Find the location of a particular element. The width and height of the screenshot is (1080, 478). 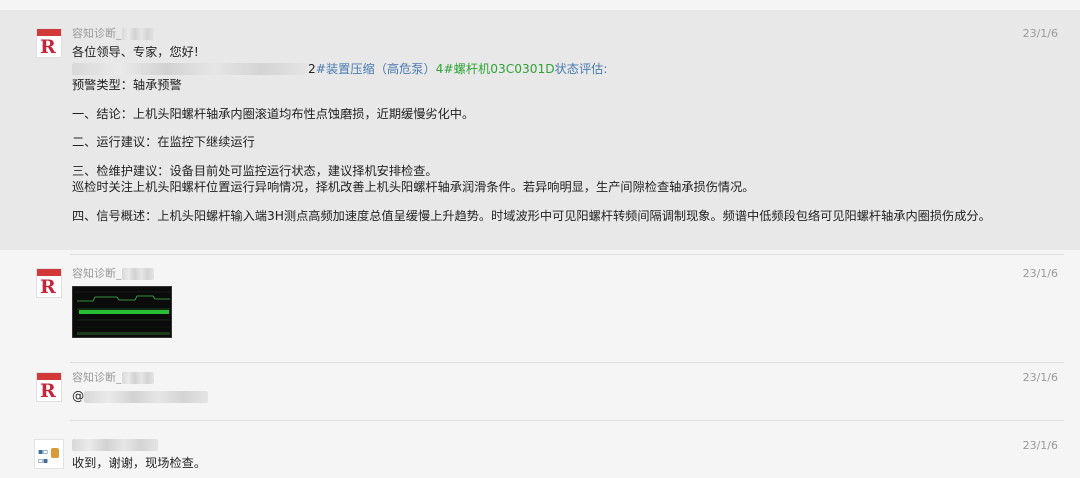

machine-link: 4#螺杆机03C0301D is located at coordinates (495, 69).